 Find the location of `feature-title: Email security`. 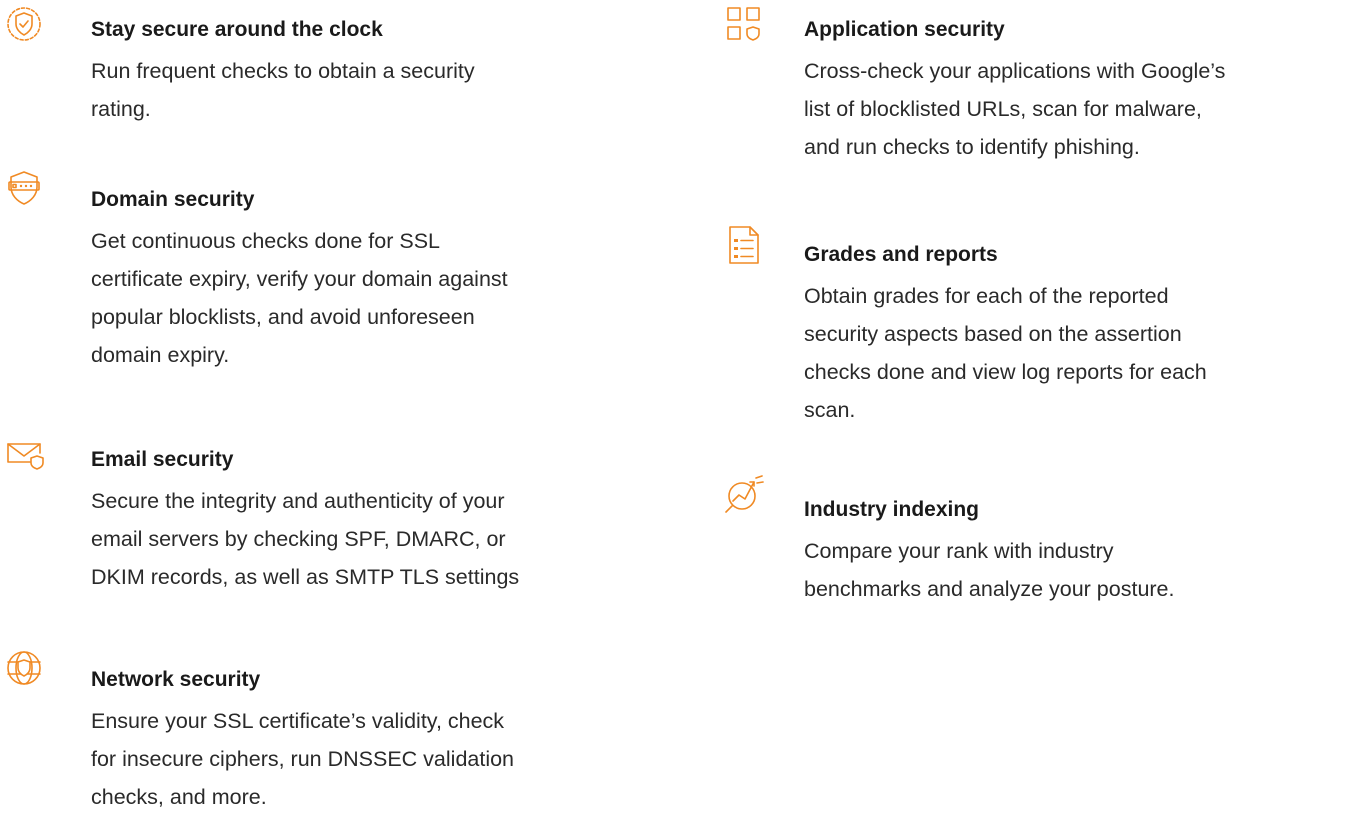

feature-title: Email security is located at coordinates (162, 459).